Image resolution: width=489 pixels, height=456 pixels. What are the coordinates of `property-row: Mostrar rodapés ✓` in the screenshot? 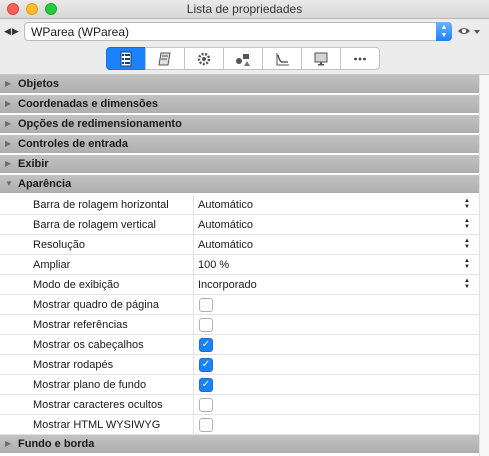 It's located at (239, 365).